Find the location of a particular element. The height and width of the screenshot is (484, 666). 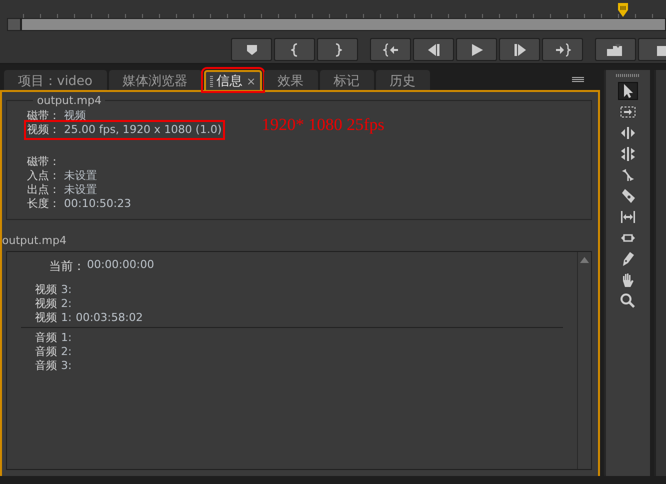

info-label: 长度： is located at coordinates (43, 204).